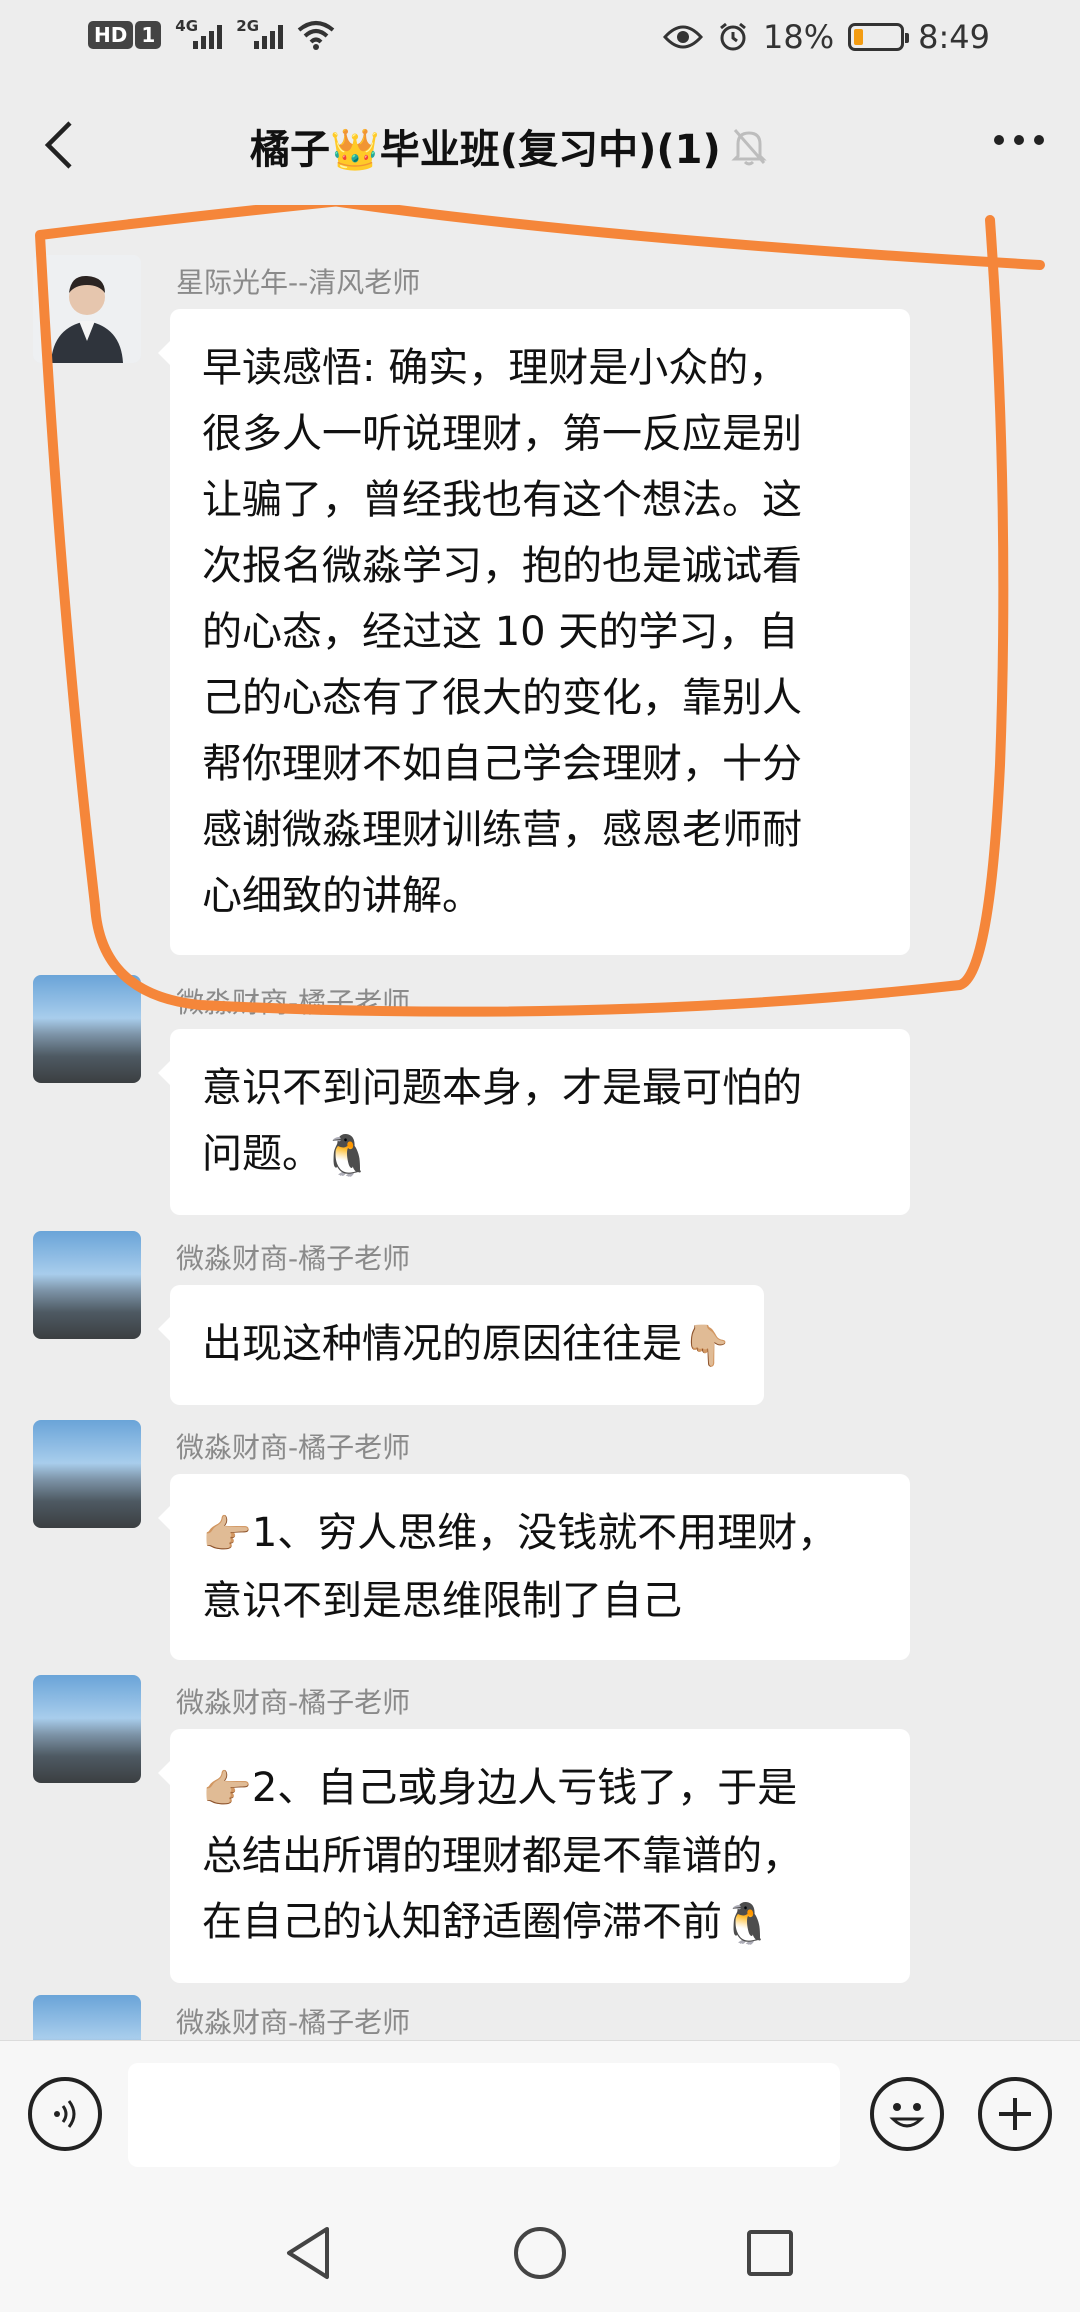 The width and height of the screenshot is (1080, 2312). What do you see at coordinates (540, 1155) in the screenshot?
I see `message-line: 问题。🐧` at bounding box center [540, 1155].